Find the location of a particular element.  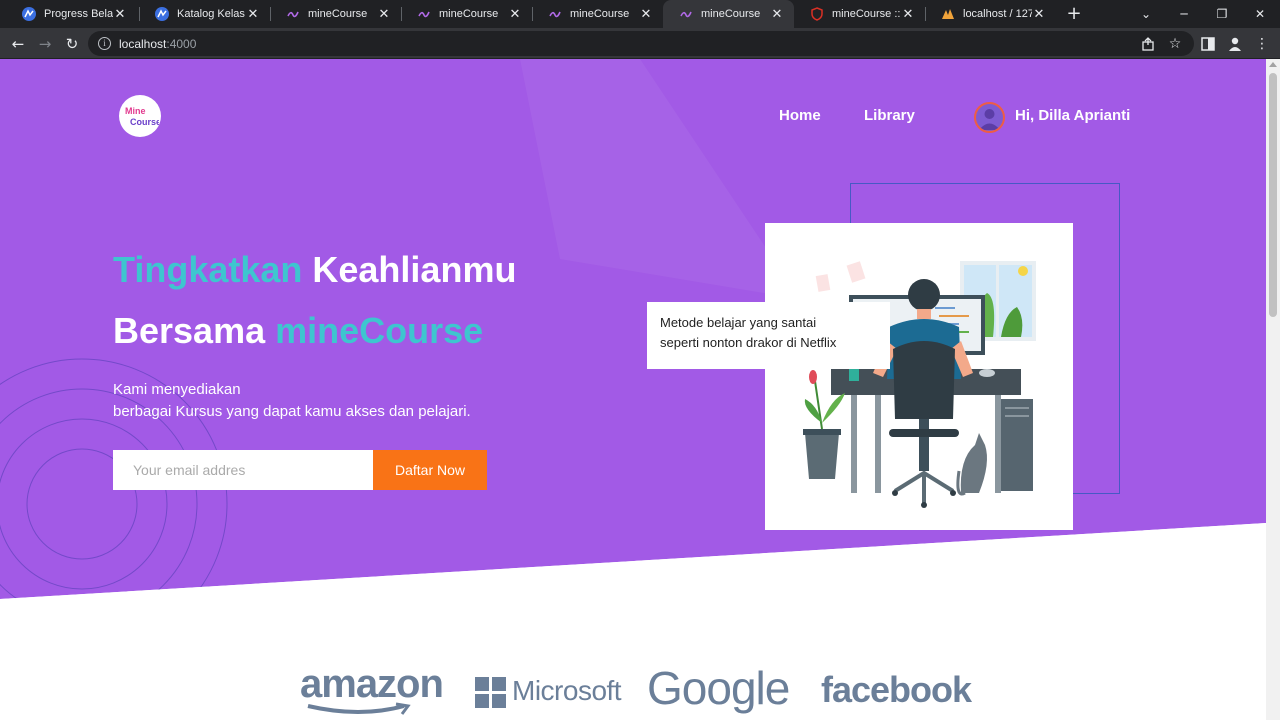

svg-text: Course is located at coordinates (144, 122).